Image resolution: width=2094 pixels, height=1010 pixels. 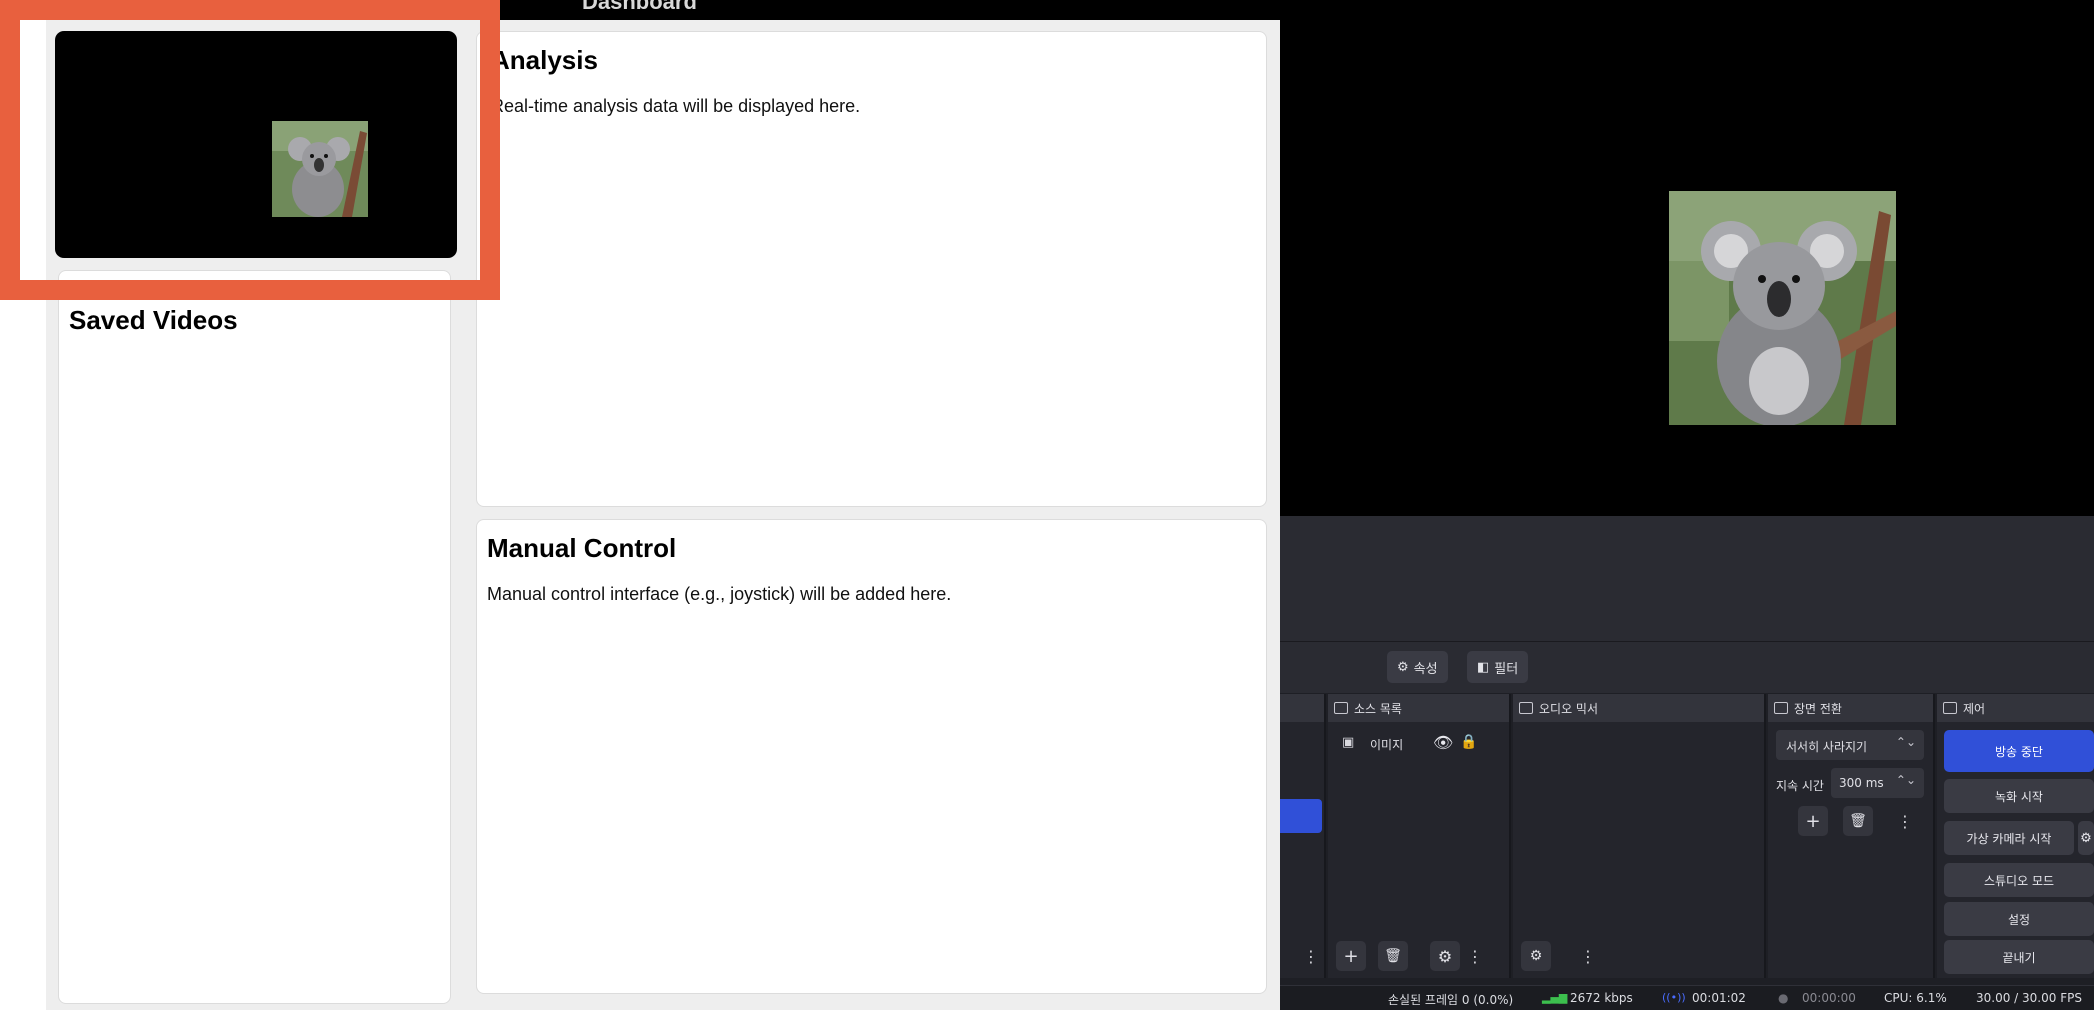 I want to click on audio-mixer-title: 오디오 믹서, so click(x=1569, y=708).